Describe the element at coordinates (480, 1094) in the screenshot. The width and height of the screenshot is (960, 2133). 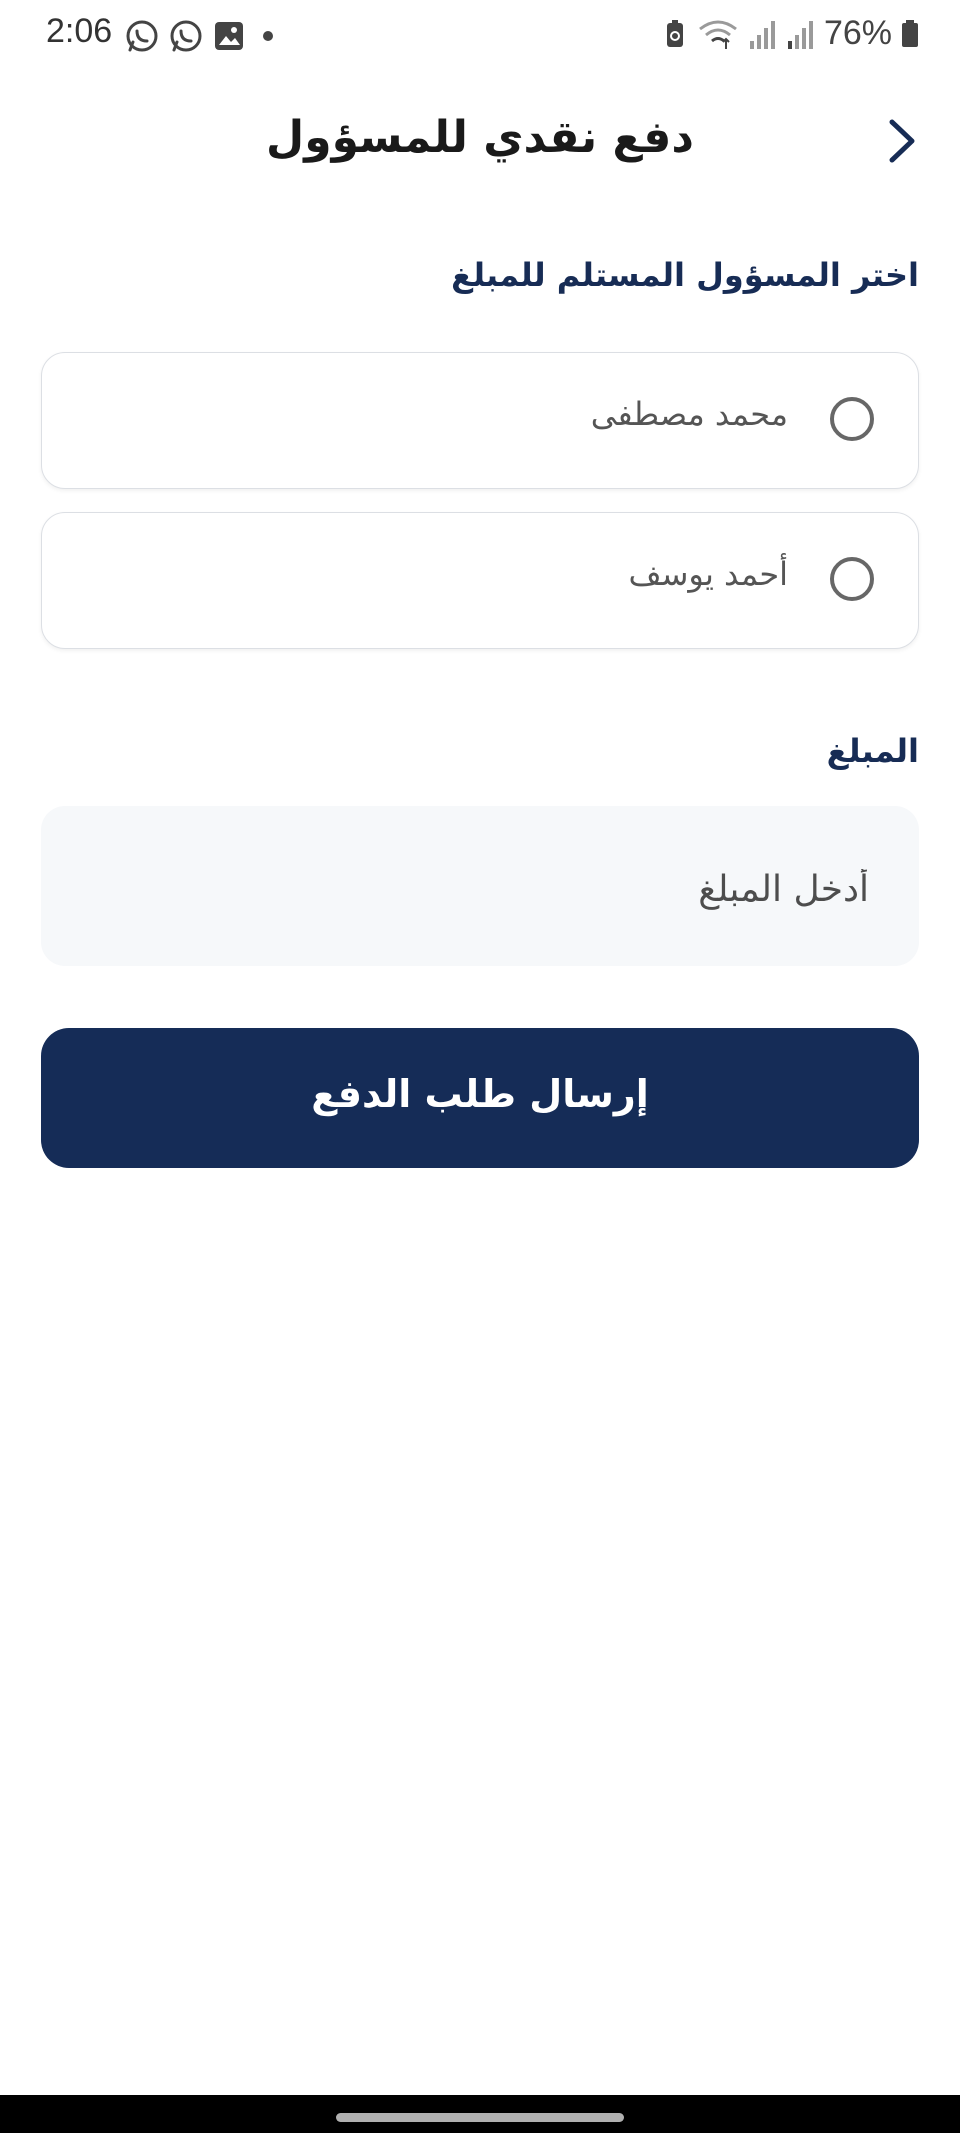
I see `submit-payment-label: إرسال طلب الدفع` at that location.